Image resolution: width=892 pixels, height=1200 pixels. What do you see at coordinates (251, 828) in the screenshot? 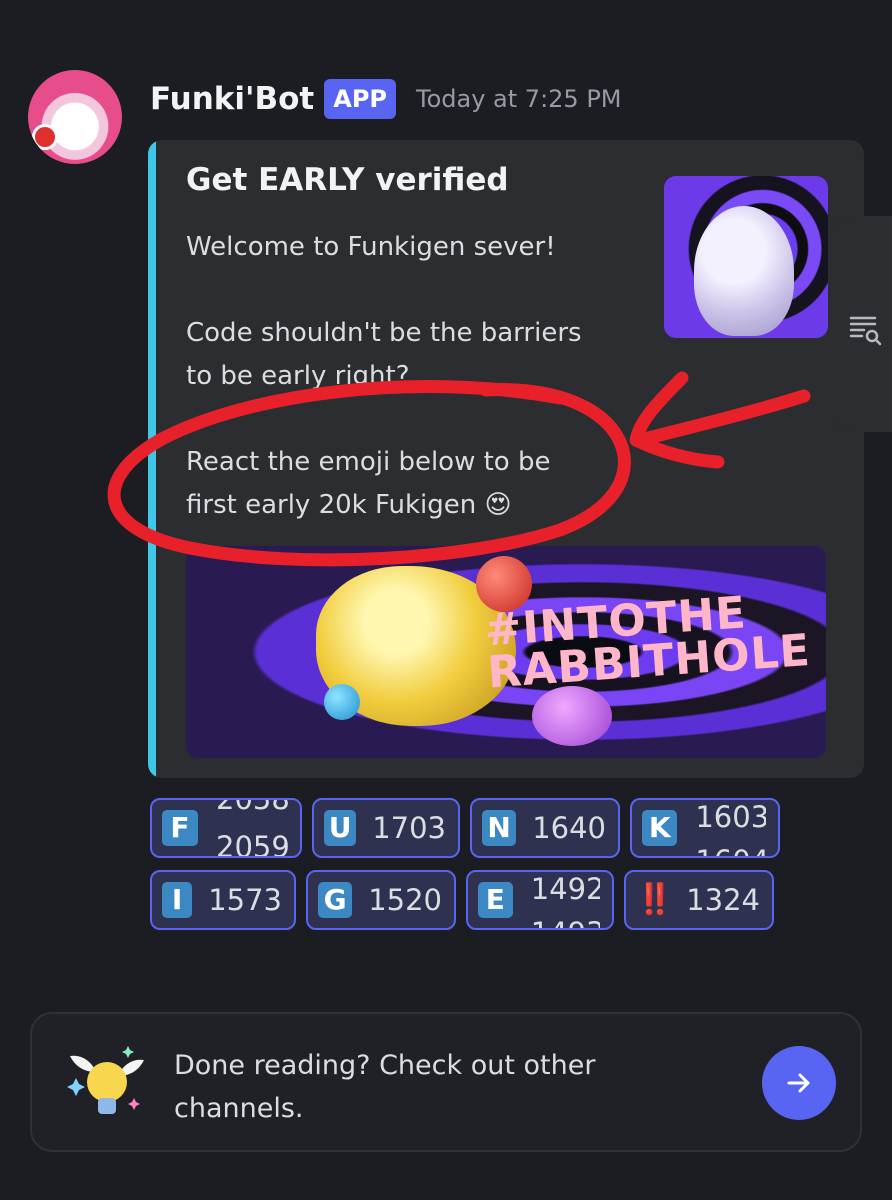
I see `reaction-count: 2058 2059` at bounding box center [251, 828].